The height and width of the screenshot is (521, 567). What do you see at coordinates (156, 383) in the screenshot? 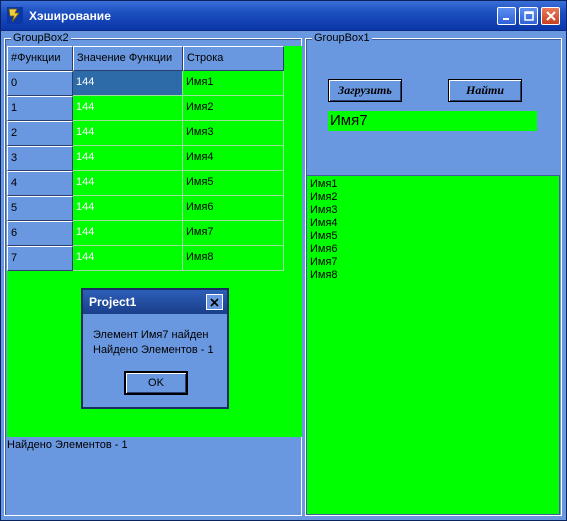
I see `ok-button: OK` at bounding box center [156, 383].